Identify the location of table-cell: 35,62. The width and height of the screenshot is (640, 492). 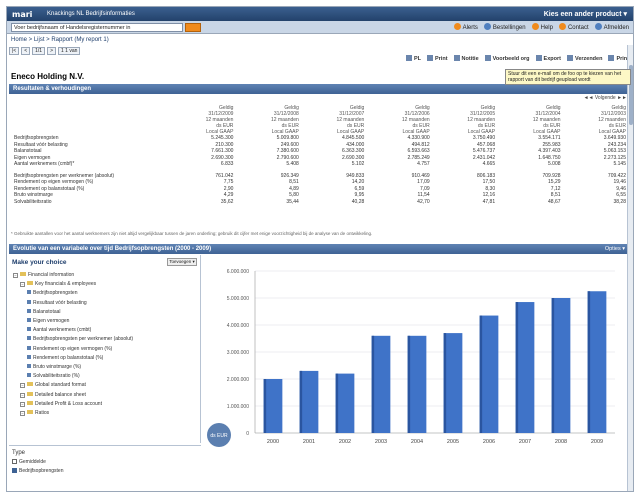
(227, 201).